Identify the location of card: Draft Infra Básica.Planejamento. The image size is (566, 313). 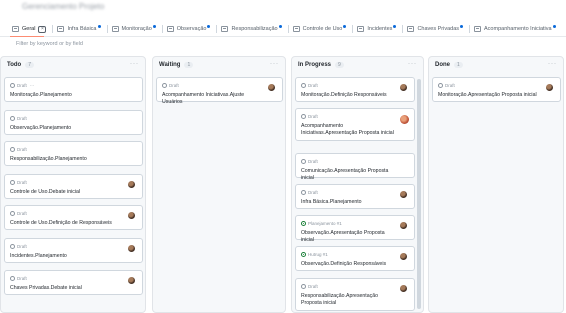
(355, 196).